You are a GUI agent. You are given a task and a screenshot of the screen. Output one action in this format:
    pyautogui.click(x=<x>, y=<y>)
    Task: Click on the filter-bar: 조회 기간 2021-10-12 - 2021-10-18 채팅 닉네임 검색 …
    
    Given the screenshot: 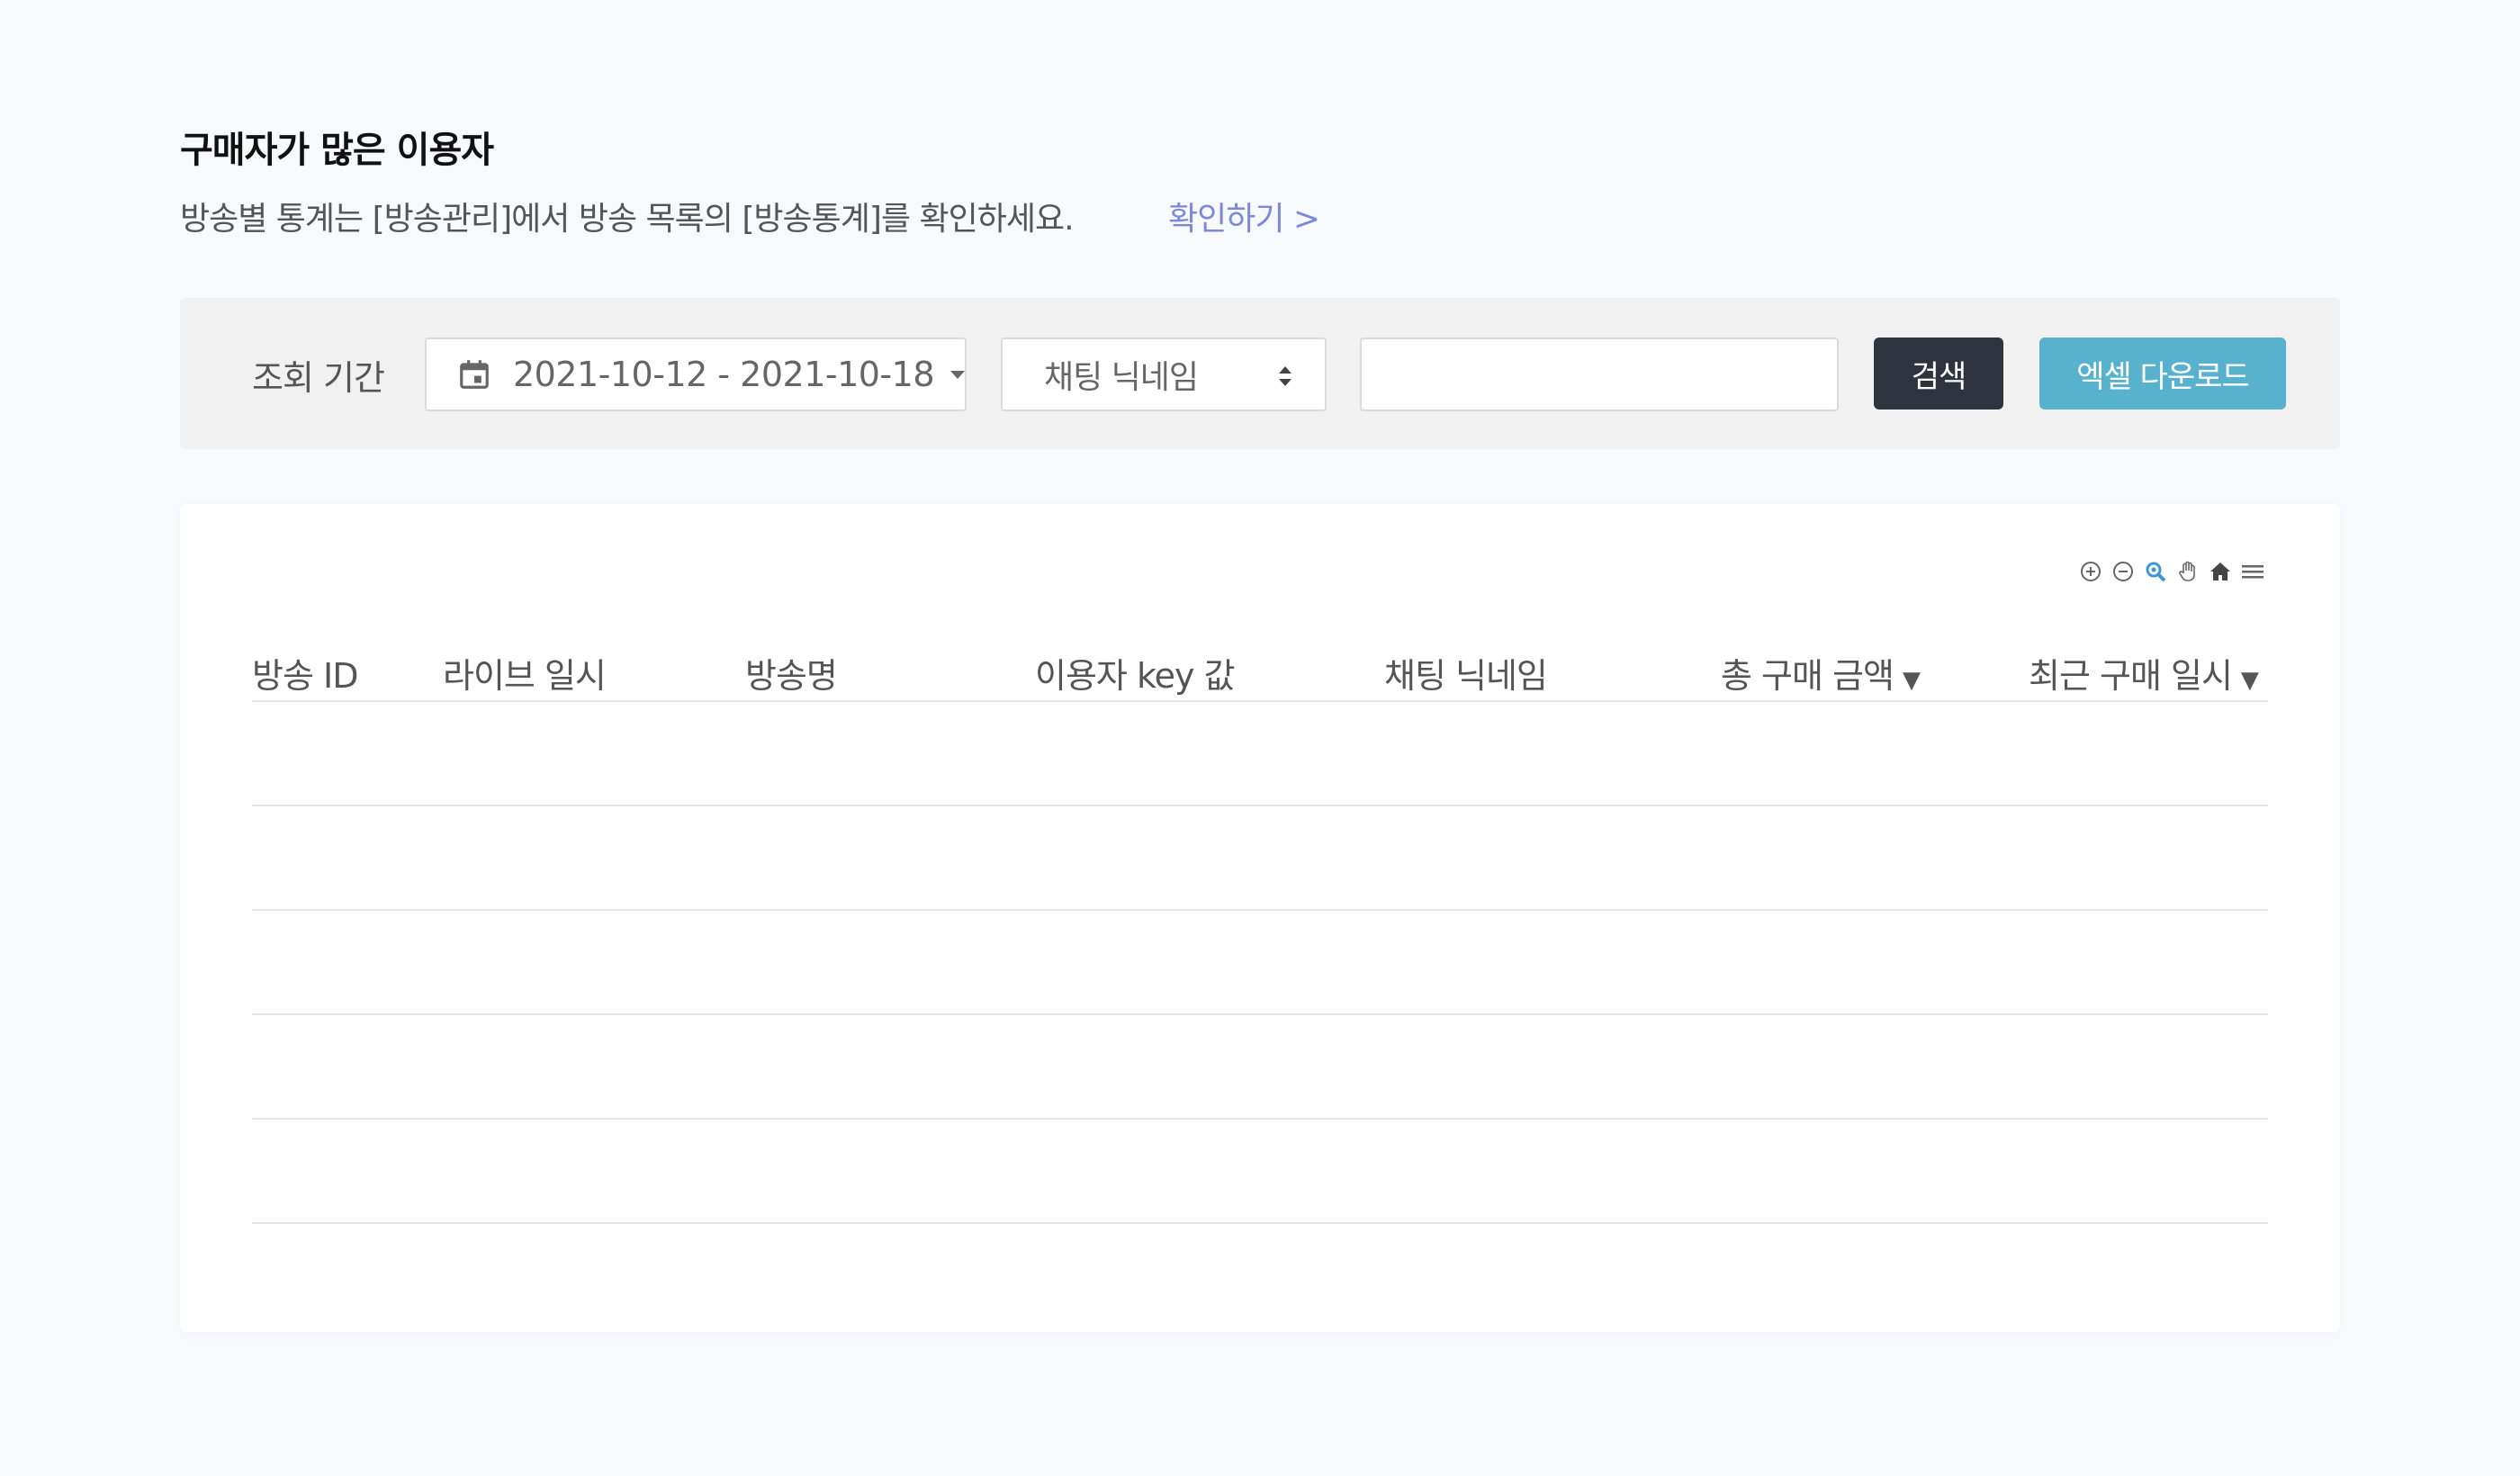 What is the action you would take?
    pyautogui.click(x=1260, y=373)
    